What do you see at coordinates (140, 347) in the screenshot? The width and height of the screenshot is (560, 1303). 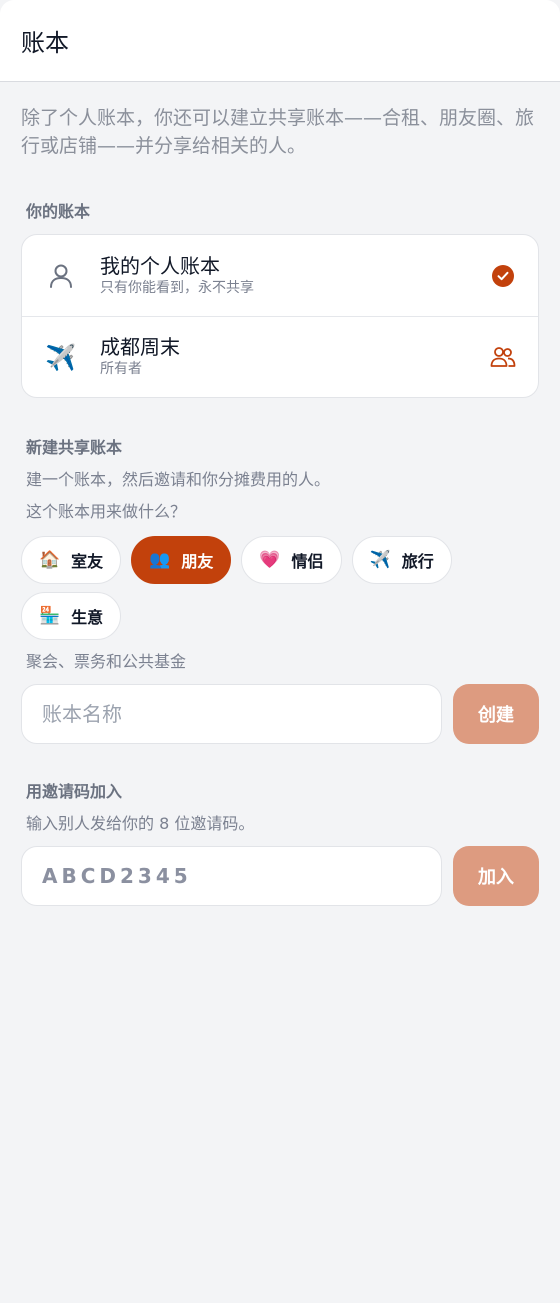 I see `book-name: 成都周末` at bounding box center [140, 347].